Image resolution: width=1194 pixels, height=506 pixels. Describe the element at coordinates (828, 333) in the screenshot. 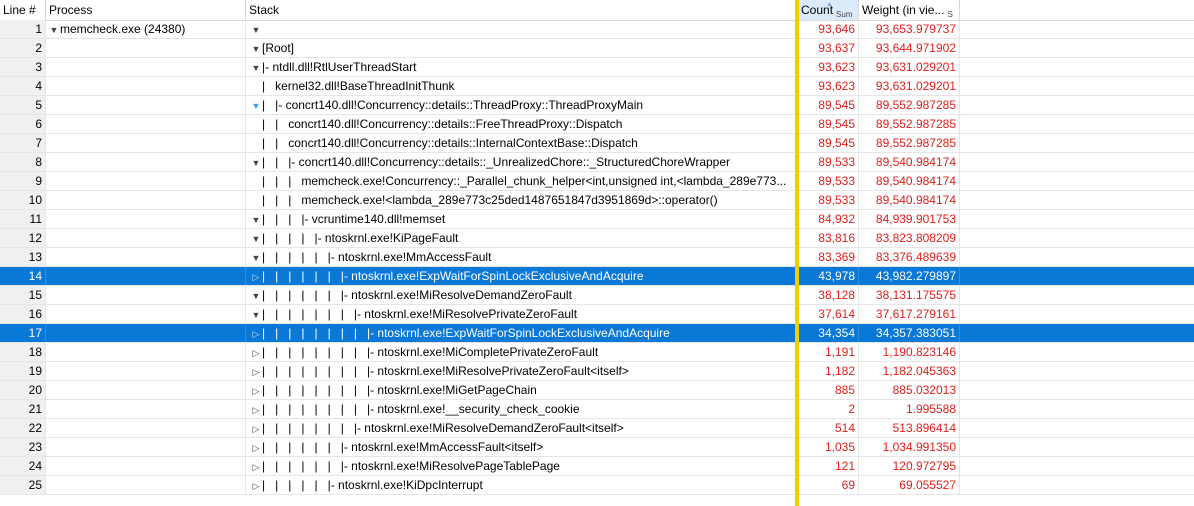

I see `count-cell: 34,354` at that location.